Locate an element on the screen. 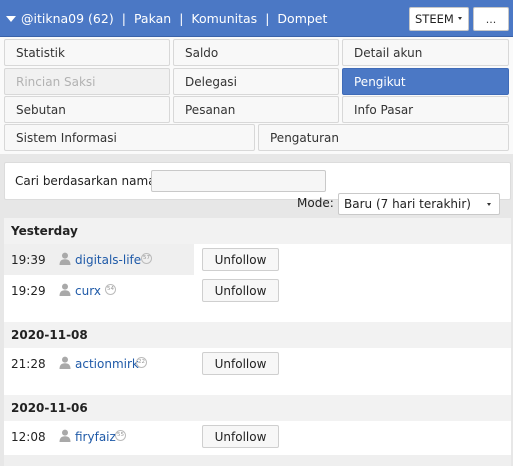 The width and height of the screenshot is (513, 466). follow-time: 19:39 is located at coordinates (28, 260).